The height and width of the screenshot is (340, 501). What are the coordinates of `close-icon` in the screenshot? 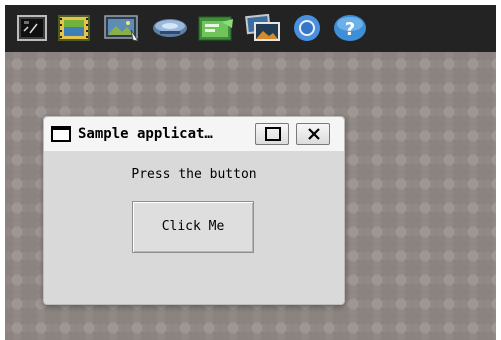 It's located at (314, 134).